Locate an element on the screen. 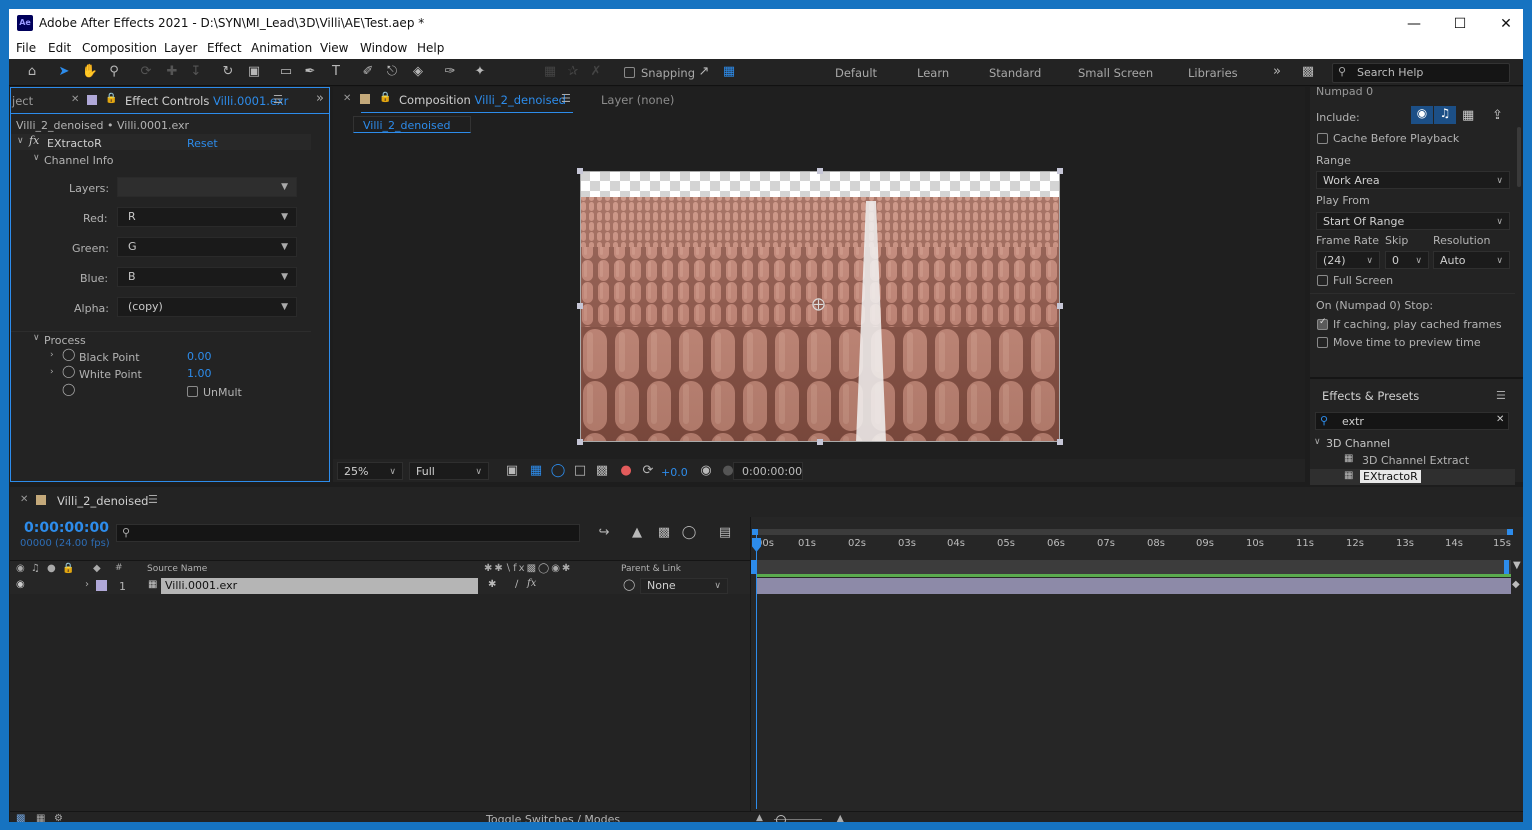 The height and width of the screenshot is (830, 1532). search-help-box: ⚲ Search Help is located at coordinates (1421, 73).